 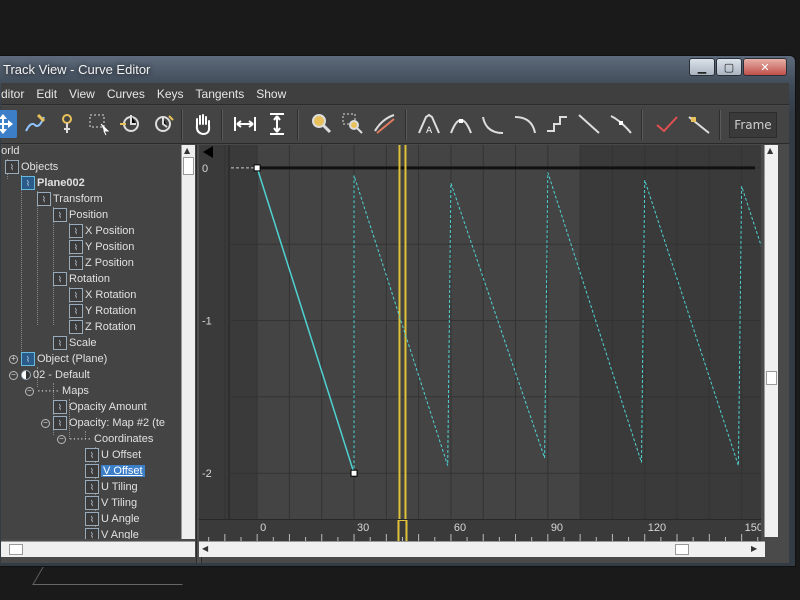 I want to click on tree-item-label: V Offset, so click(x=123, y=471).